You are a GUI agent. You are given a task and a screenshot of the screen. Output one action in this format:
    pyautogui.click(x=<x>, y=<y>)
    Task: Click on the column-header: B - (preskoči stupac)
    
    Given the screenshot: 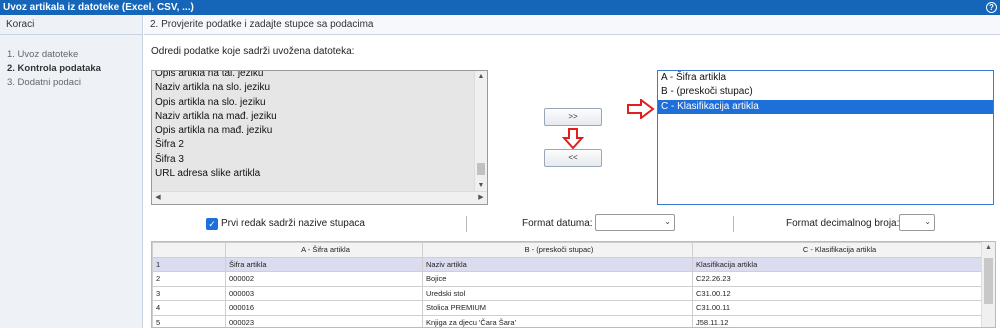 What is the action you would take?
    pyautogui.click(x=557, y=250)
    